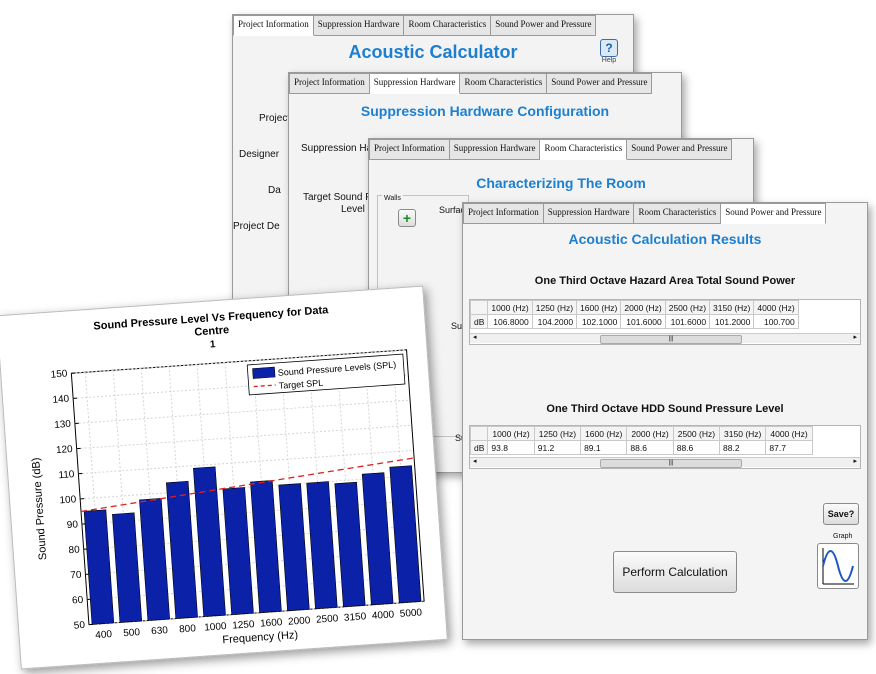  Describe the element at coordinates (299, 621) in the screenshot. I see `x-tick-label: 2000` at that location.